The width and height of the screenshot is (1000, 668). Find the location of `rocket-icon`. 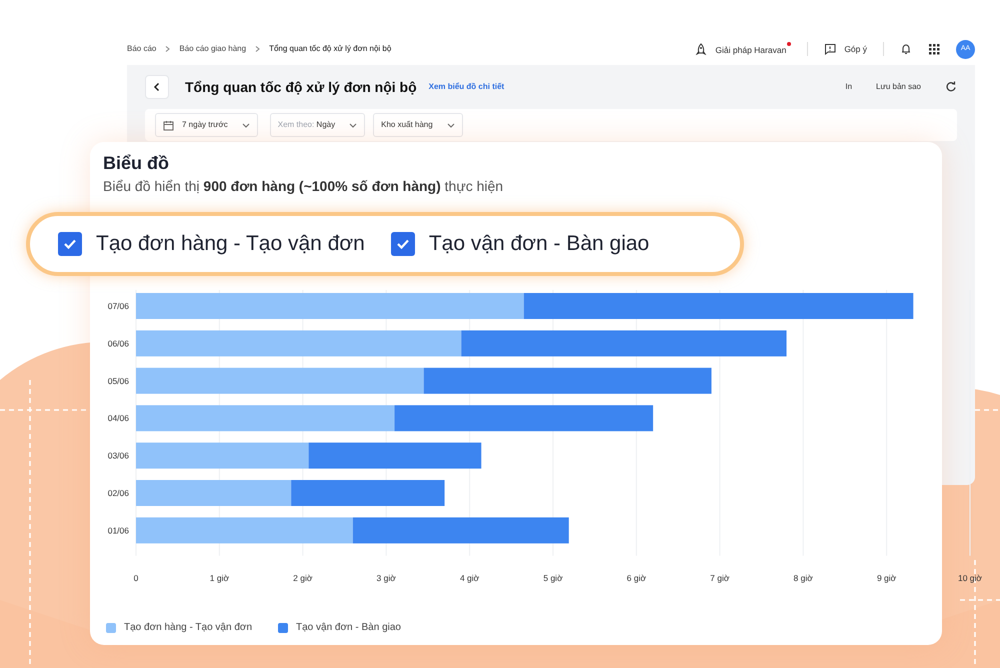

rocket-icon is located at coordinates (701, 49).